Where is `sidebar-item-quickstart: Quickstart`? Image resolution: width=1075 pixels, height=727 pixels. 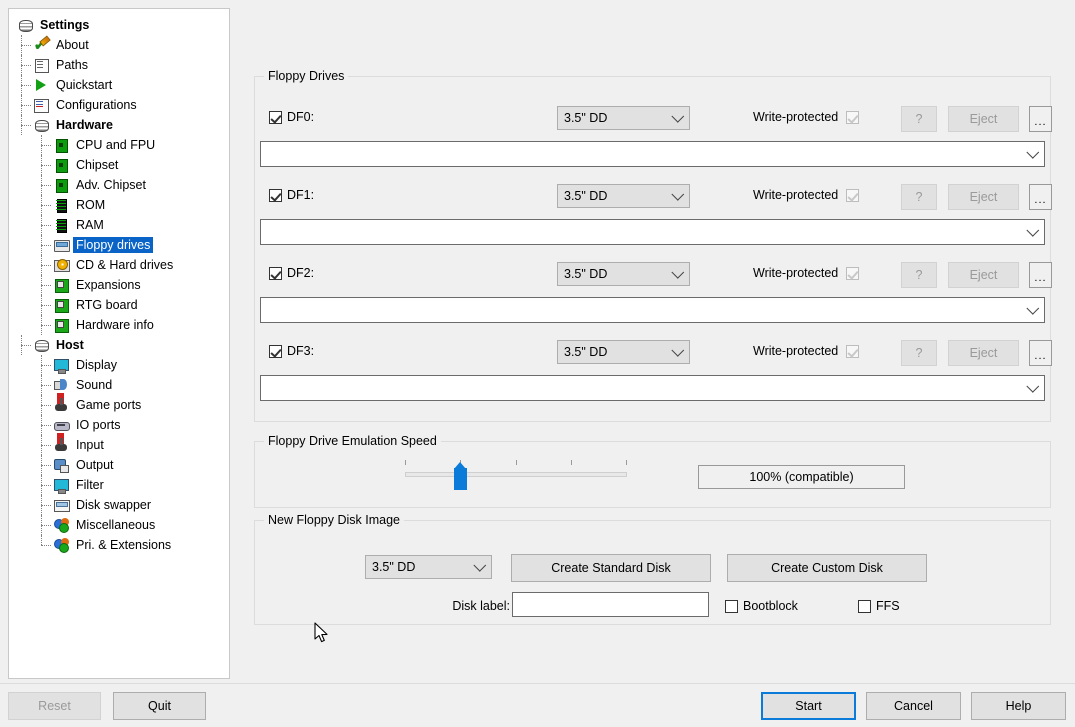 sidebar-item-quickstart: Quickstart is located at coordinates (119, 85).